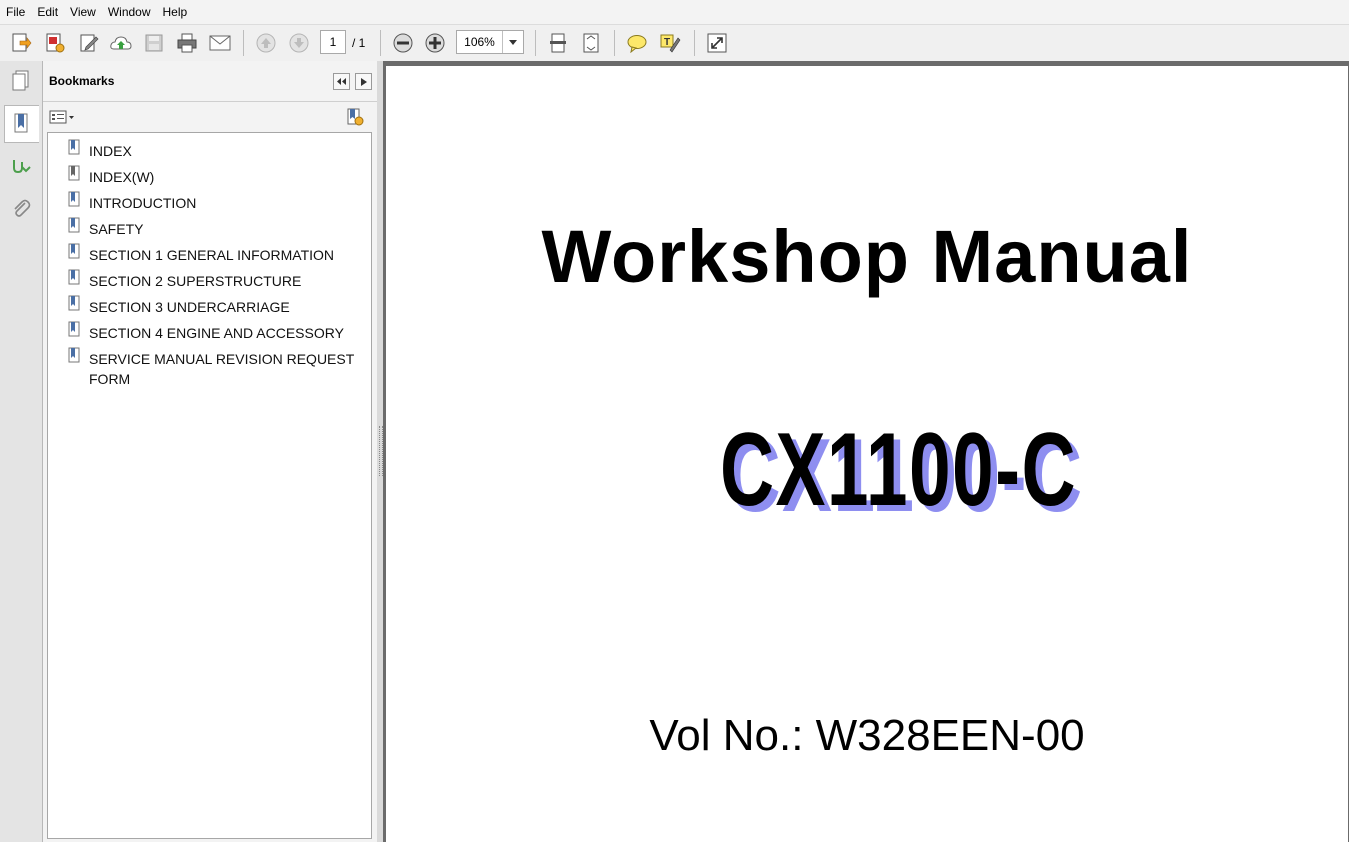  Describe the element at coordinates (21, 43) in the screenshot. I see `create-pdf-icon` at that location.